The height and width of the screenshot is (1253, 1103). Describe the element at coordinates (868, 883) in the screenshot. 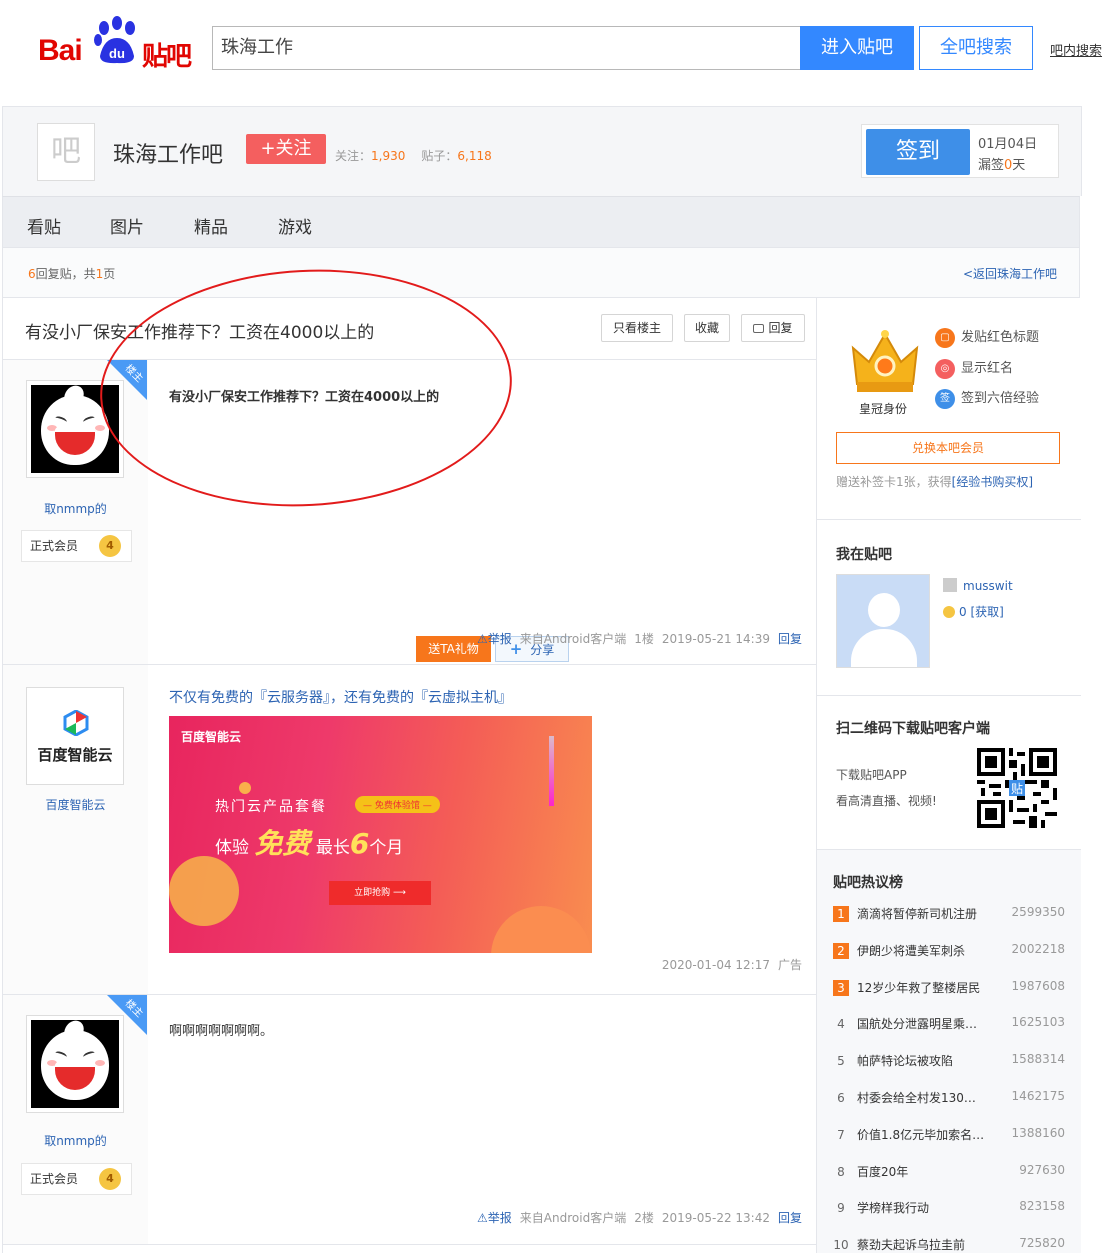

I see `hot-topics-title: 贴吧热议榜` at that location.